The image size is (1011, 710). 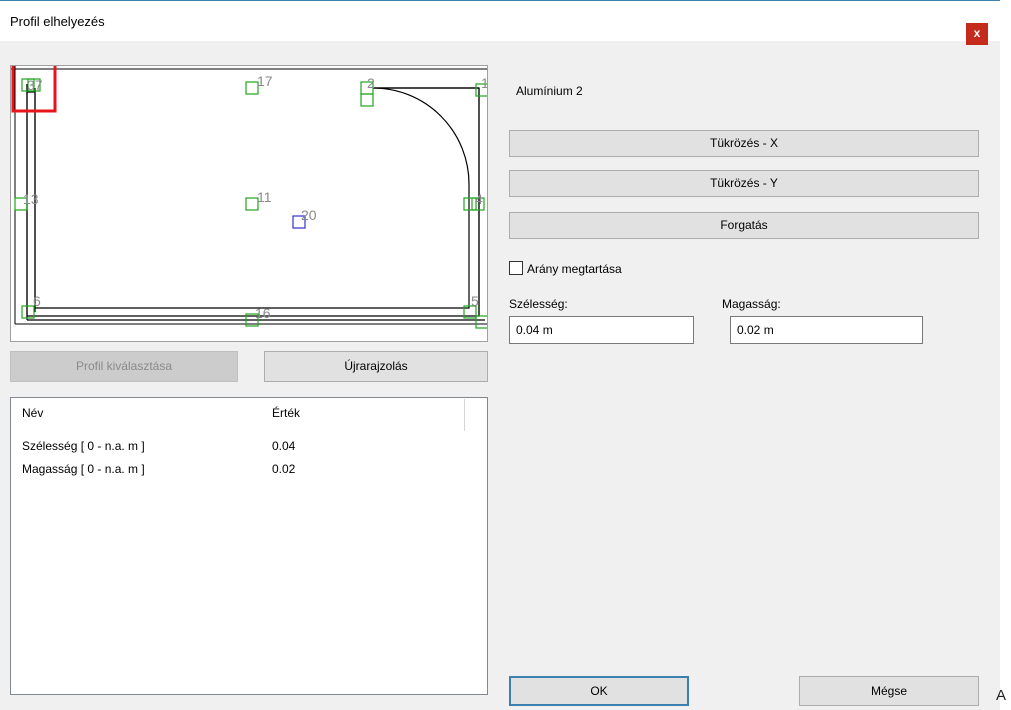 What do you see at coordinates (309, 215) in the screenshot?
I see `node-label-20: 20` at bounding box center [309, 215].